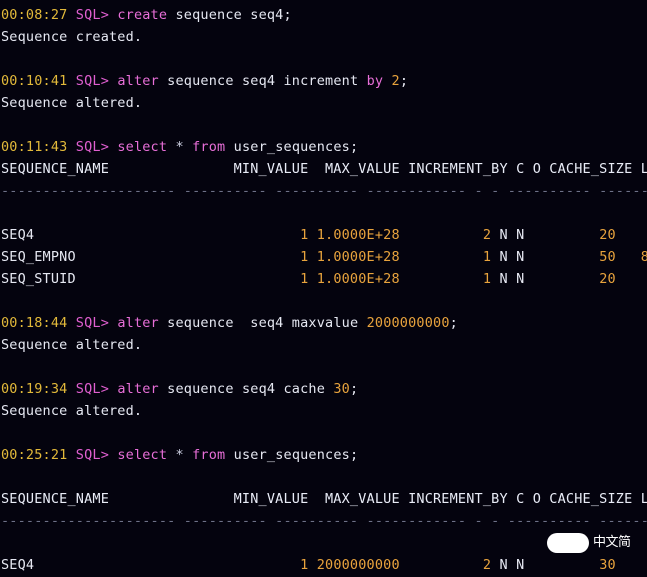  What do you see at coordinates (375, 81) in the screenshot?
I see `sql-token: by` at bounding box center [375, 81].